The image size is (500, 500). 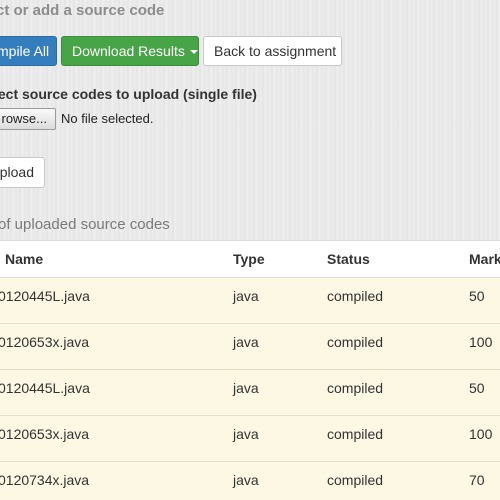 I want to click on compile-all-label: mpile All, so click(x=25, y=51).